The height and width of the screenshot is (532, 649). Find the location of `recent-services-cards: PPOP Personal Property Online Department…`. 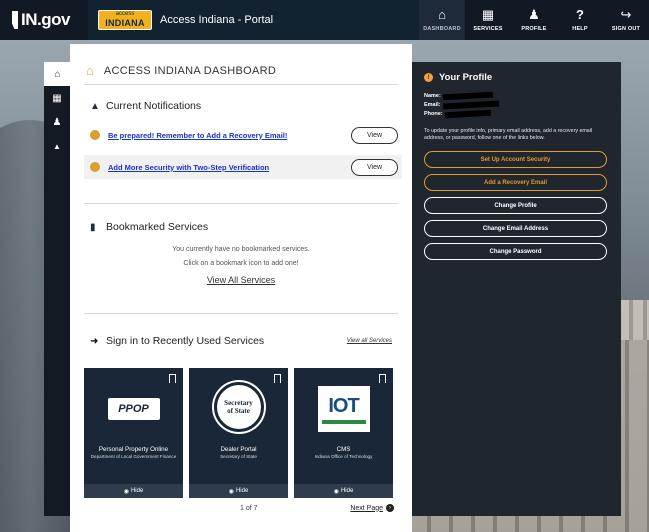

recent-services-cards: PPOP Personal Property Online Department… is located at coordinates (241, 433).